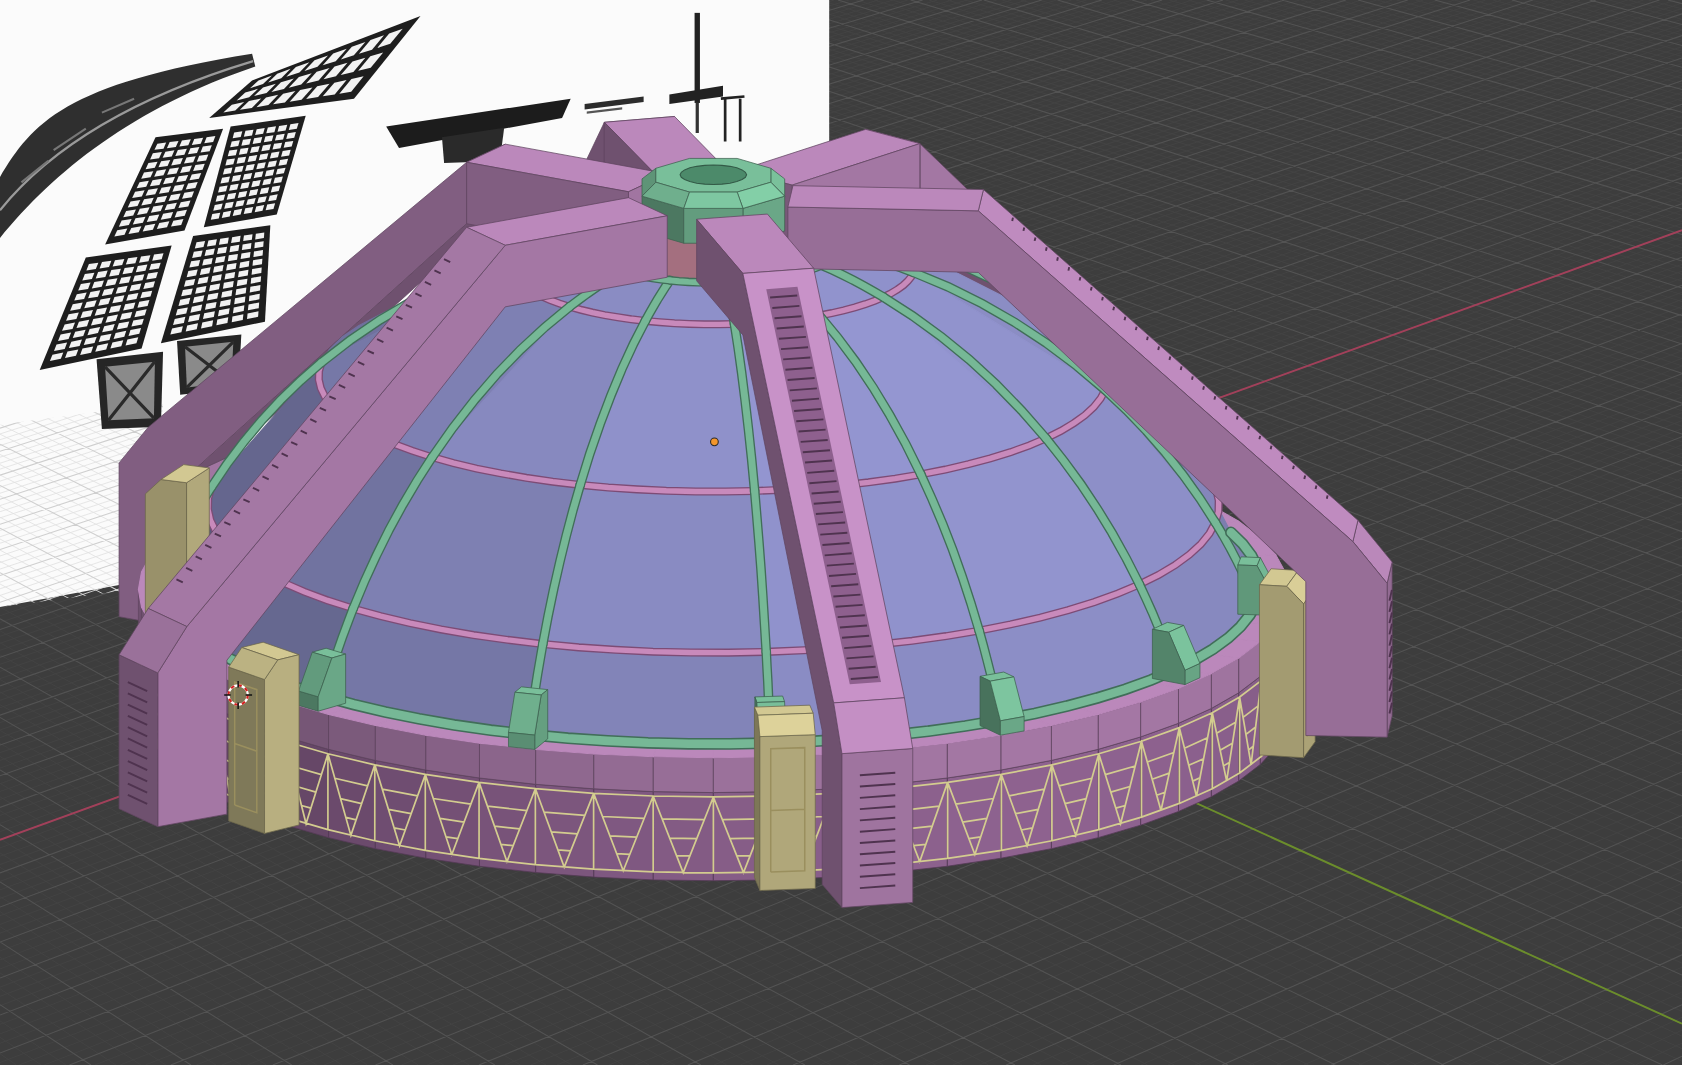  Describe the element at coordinates (238, 695) in the screenshot. I see `crosshair-icon` at that location.